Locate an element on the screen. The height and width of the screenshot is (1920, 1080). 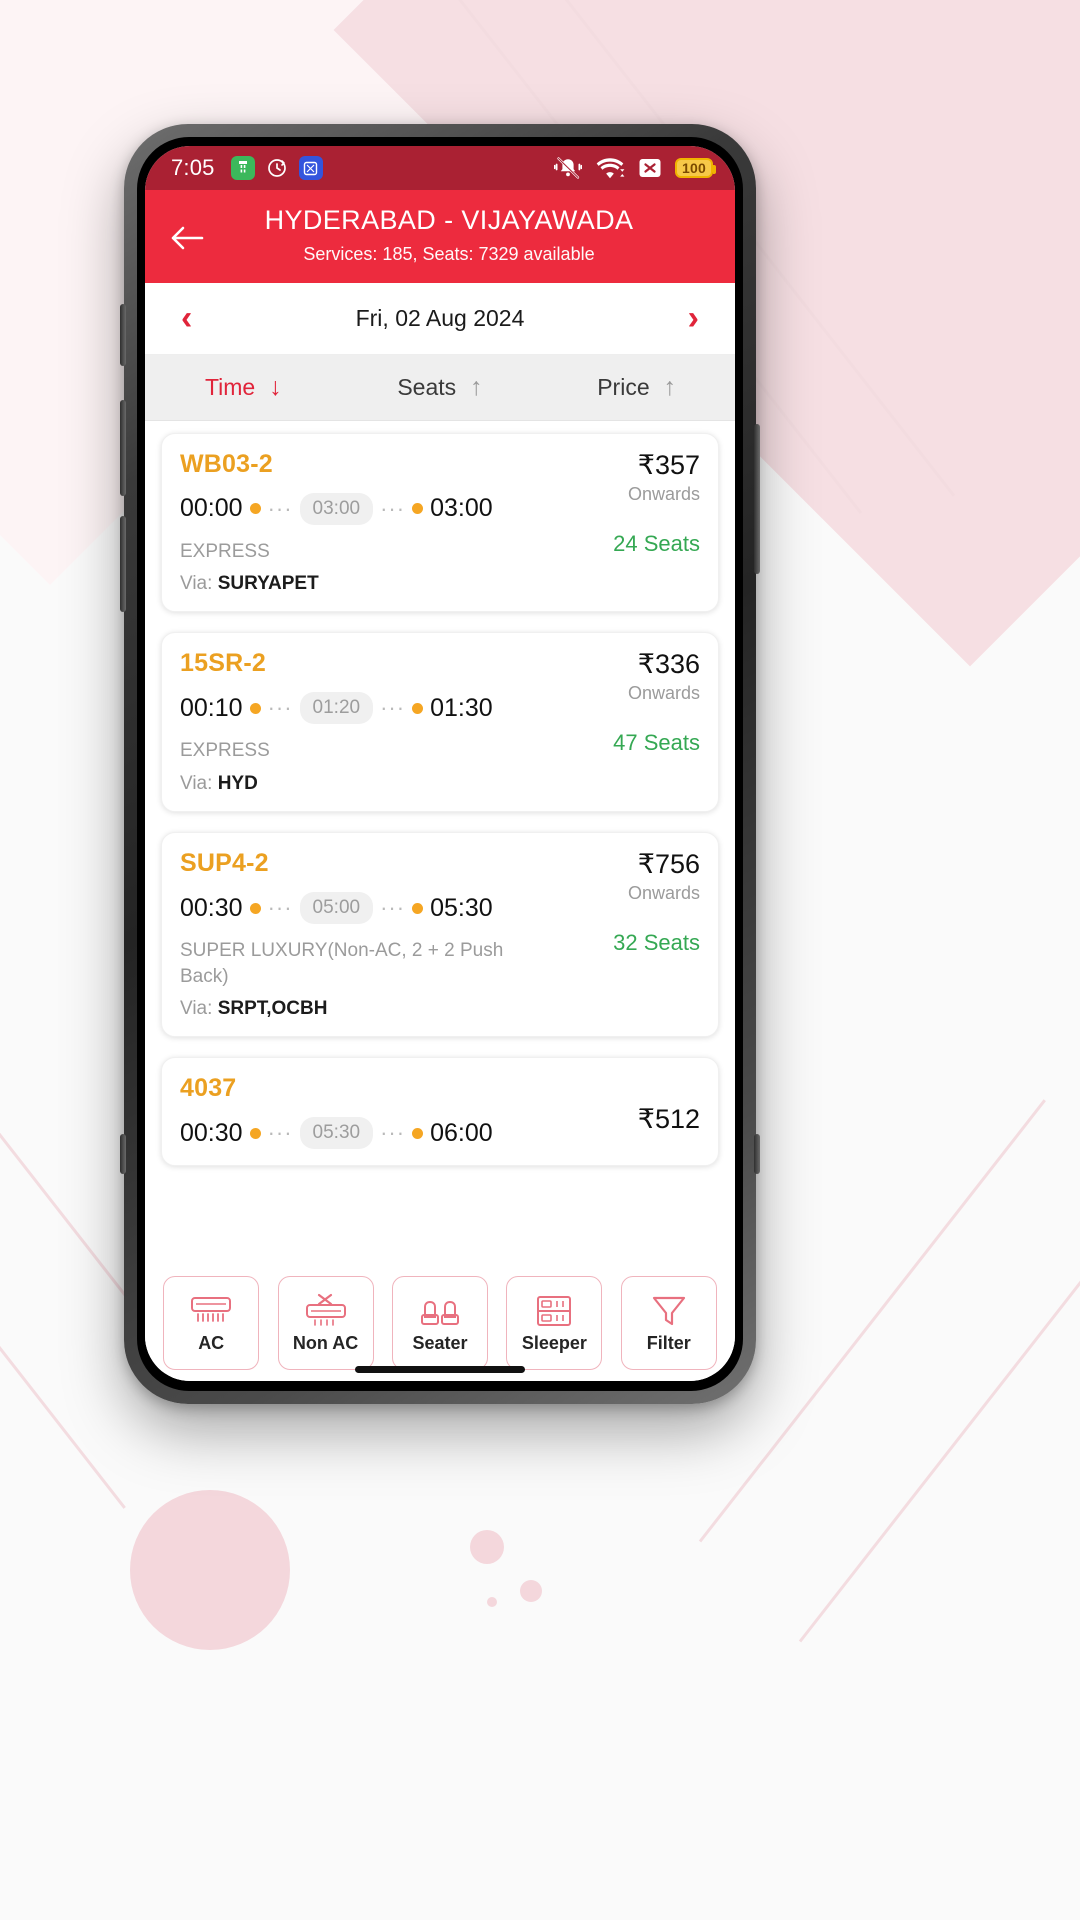
ac-unit-icon is located at coordinates (211, 1309).